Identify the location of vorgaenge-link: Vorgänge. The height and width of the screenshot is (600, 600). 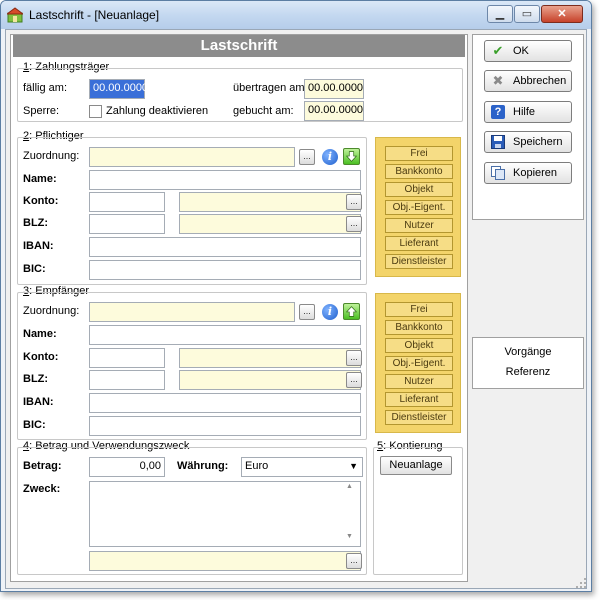
(528, 352).